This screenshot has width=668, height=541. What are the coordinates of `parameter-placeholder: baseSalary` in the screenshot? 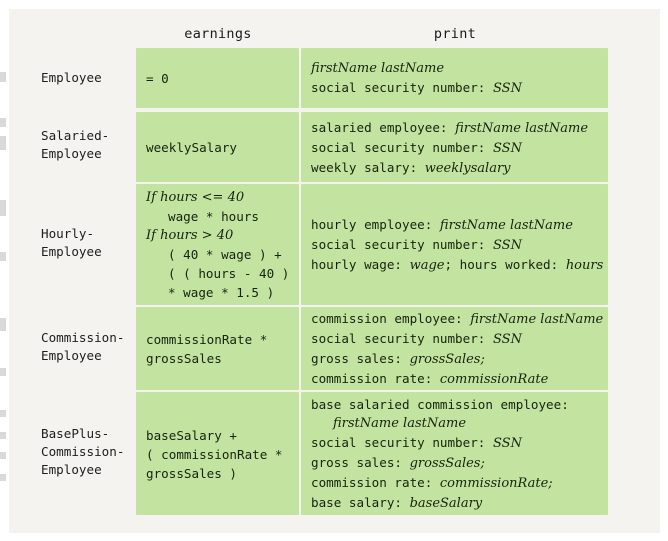 It's located at (446, 503).